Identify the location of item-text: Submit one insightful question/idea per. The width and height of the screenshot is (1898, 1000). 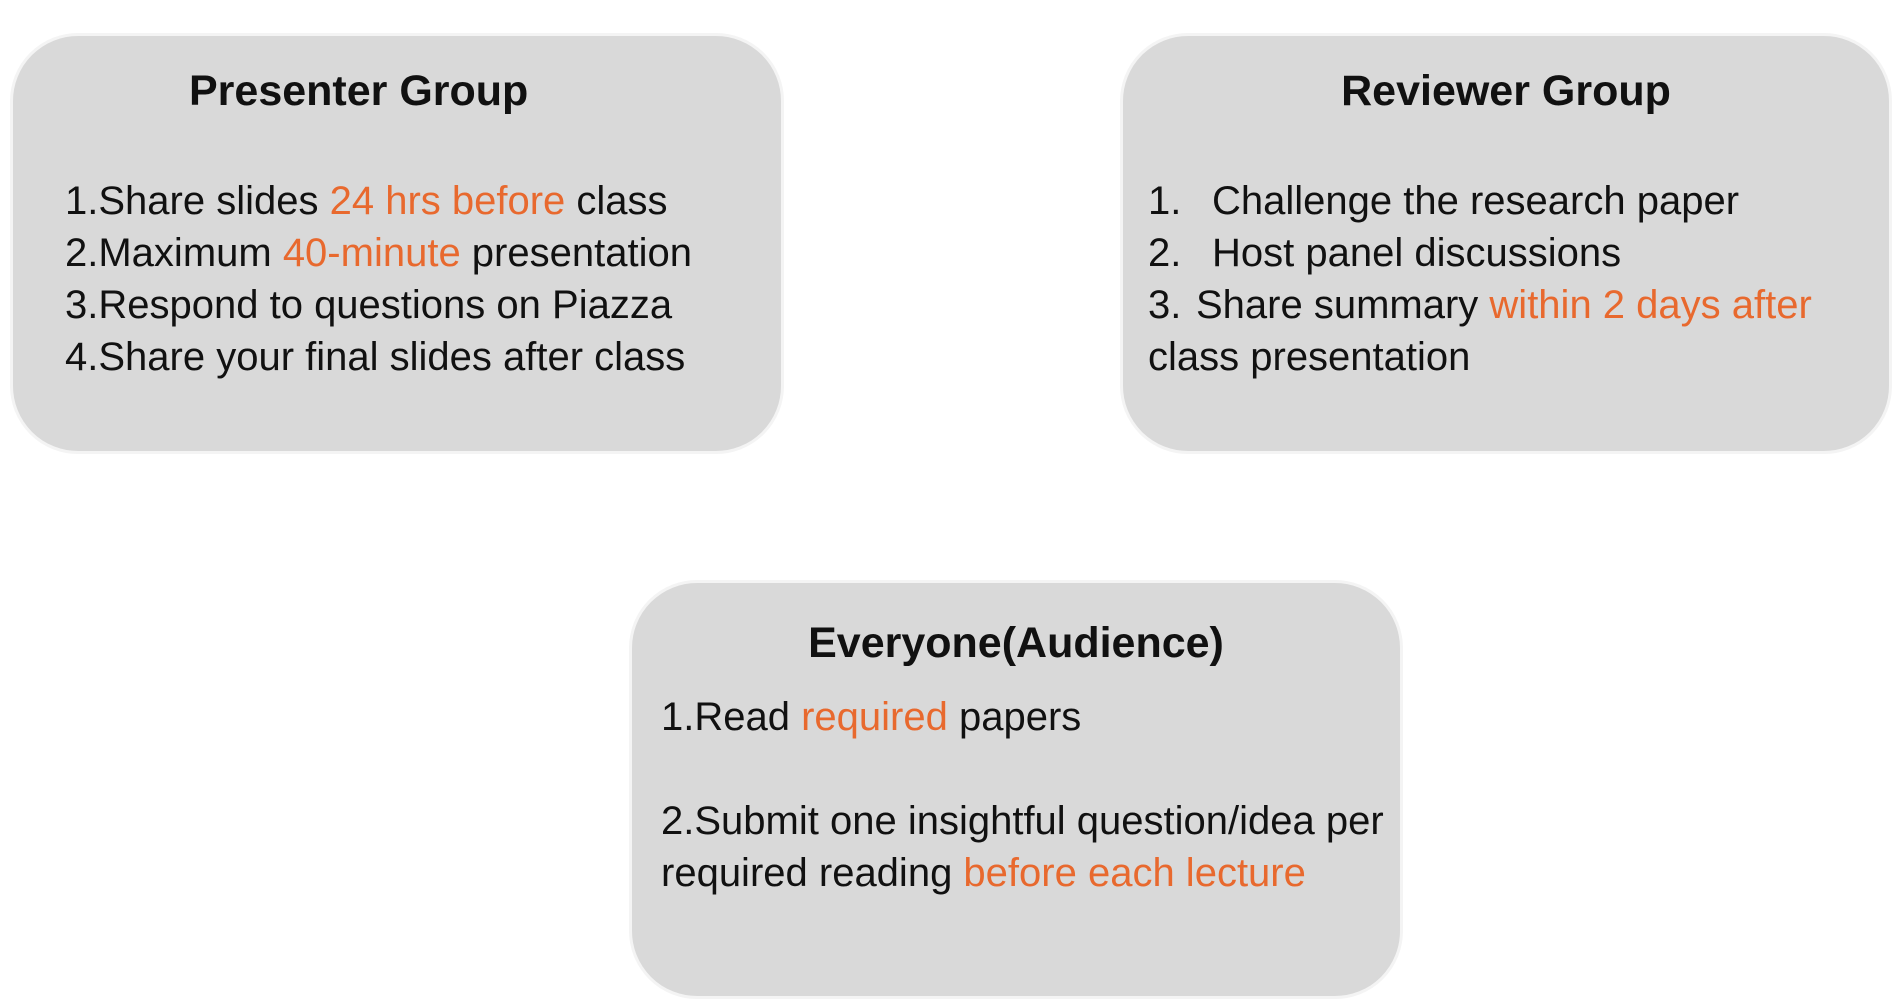
(1039, 821).